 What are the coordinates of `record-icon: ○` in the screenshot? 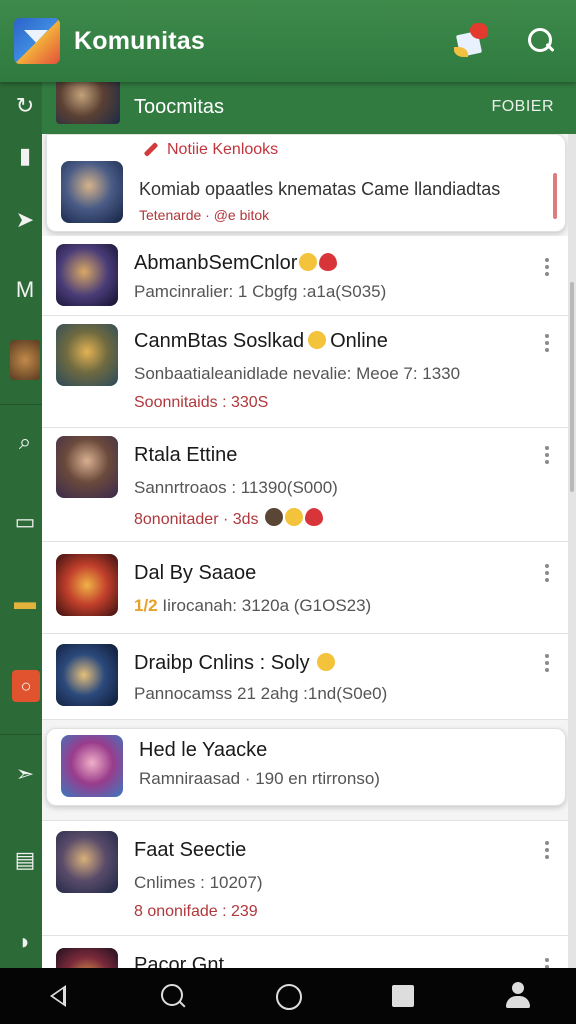 It's located at (26, 686).